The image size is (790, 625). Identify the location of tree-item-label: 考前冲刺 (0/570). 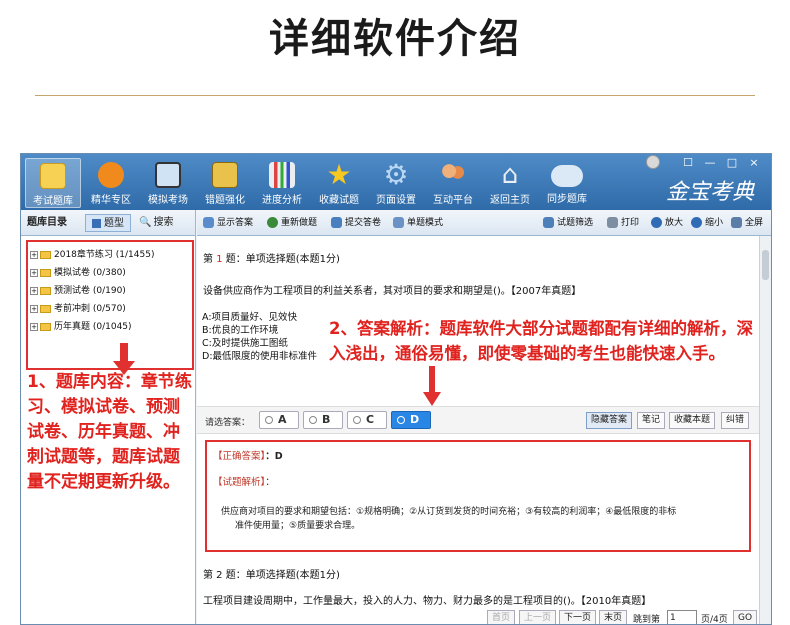
(90, 309).